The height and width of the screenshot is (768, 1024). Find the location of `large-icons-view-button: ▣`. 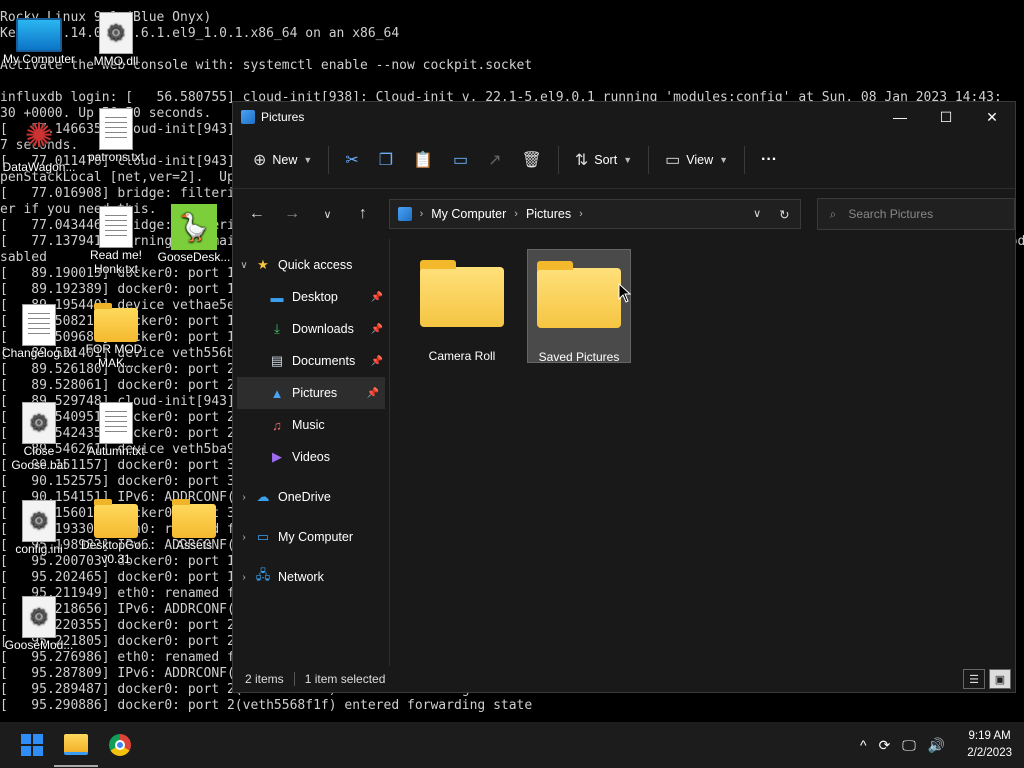

large-icons-view-button: ▣ is located at coordinates (1000, 679).